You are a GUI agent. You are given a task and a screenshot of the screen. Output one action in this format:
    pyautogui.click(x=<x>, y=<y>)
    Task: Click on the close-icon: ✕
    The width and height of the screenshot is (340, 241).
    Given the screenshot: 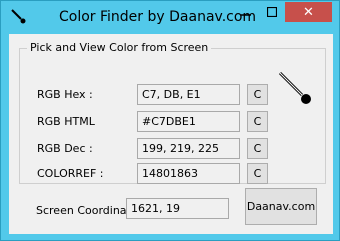 What is the action you would take?
    pyautogui.click(x=308, y=12)
    